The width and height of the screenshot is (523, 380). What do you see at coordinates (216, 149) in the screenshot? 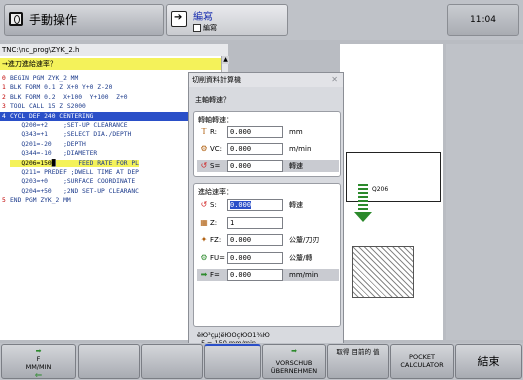
I see `field-label: VC:` at bounding box center [216, 149].